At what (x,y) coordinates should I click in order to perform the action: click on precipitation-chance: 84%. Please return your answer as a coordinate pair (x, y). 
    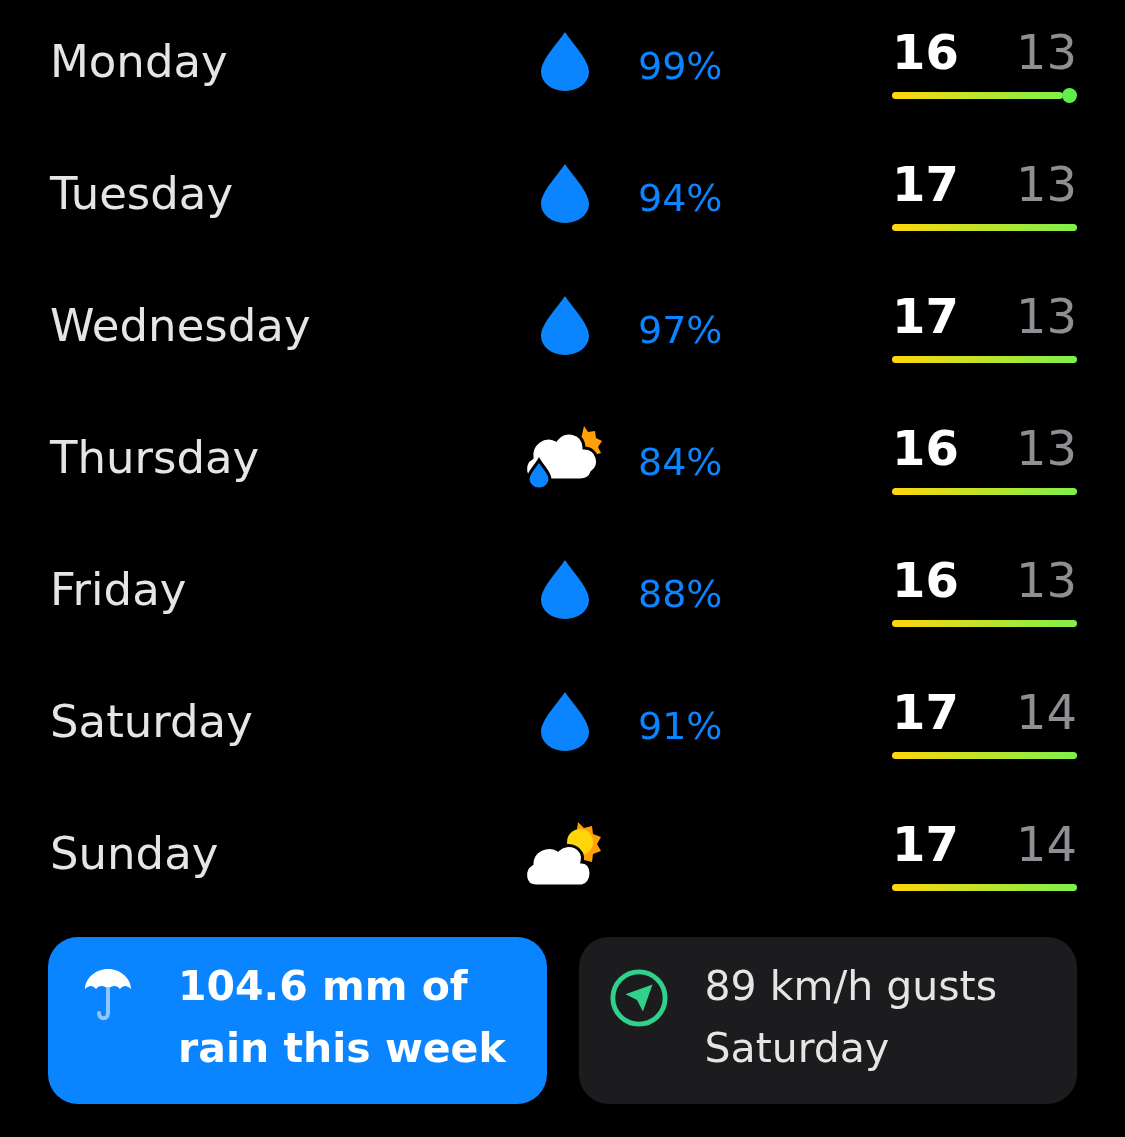
    Looking at the image, I should click on (680, 462).